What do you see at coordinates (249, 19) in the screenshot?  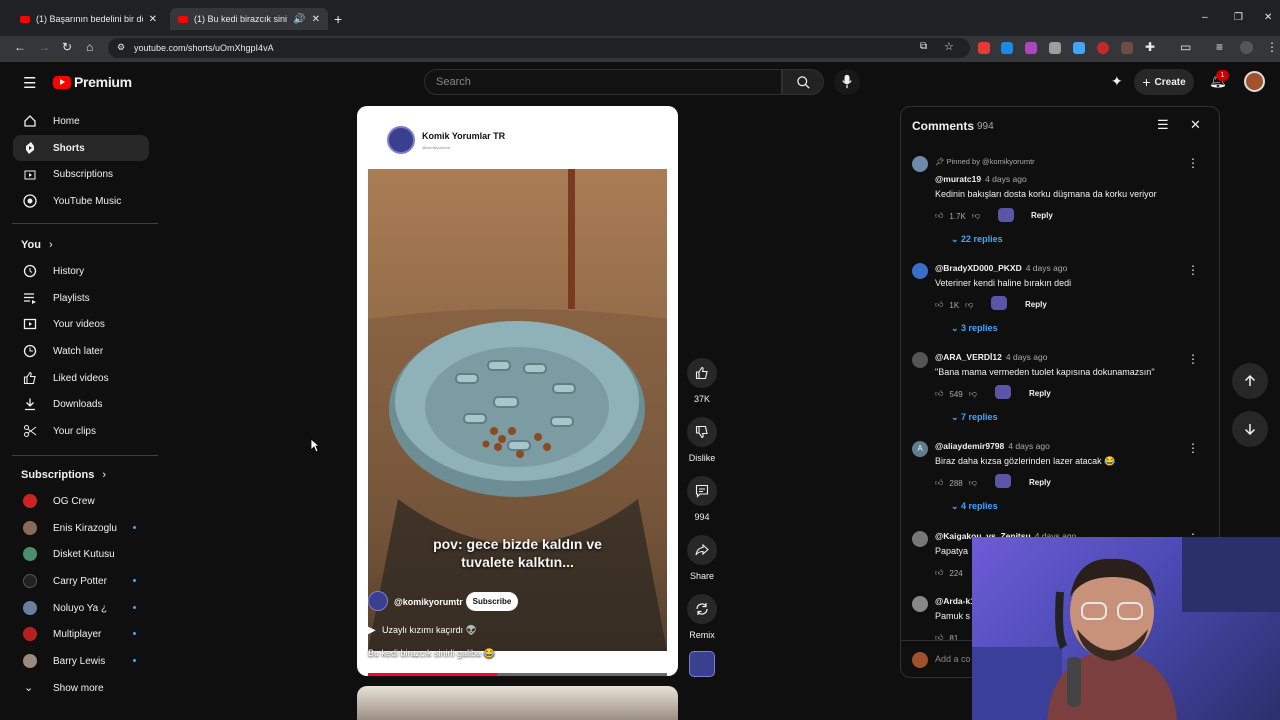 I see `tab-2-active: (1) Bu kedi birazcık sinirli g 🔊 ✕` at bounding box center [249, 19].